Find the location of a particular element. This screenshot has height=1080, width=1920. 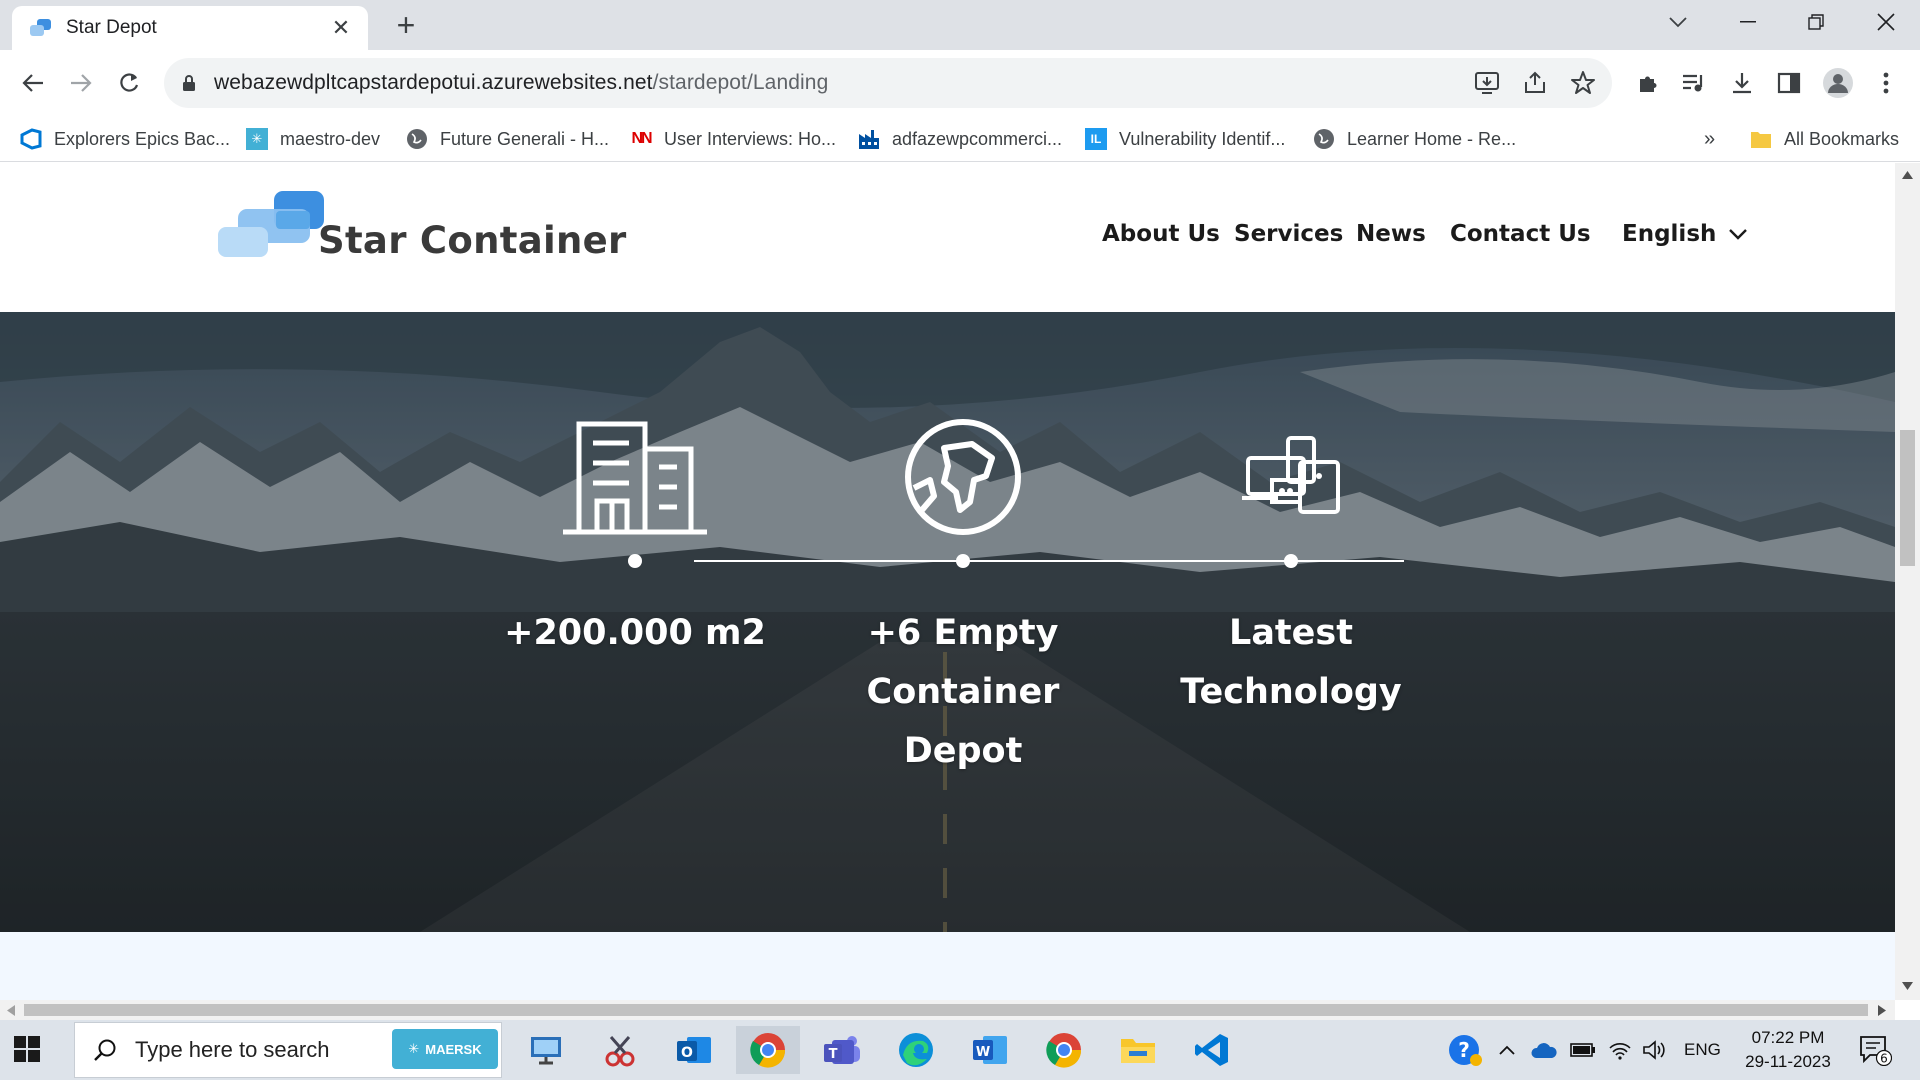

side-panel-icon is located at coordinates (1789, 83).